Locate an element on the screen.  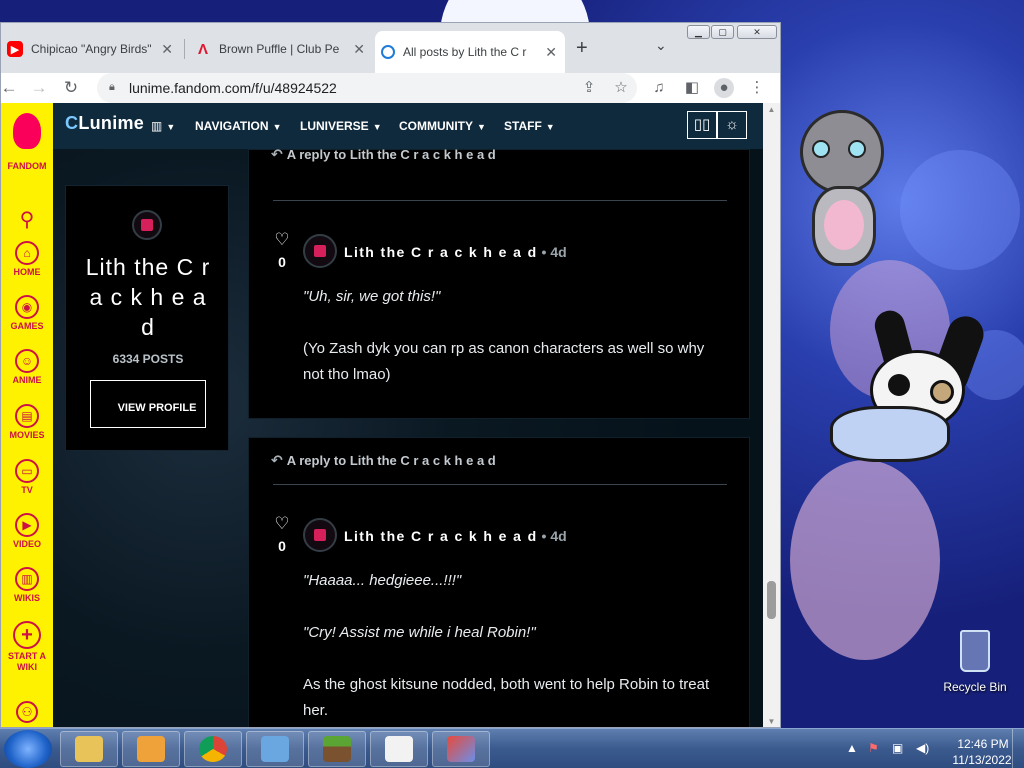
tab-brown-puffle: Λ Brown Puffle | Club Penguin ✕ is located at coordinates (281, 49).